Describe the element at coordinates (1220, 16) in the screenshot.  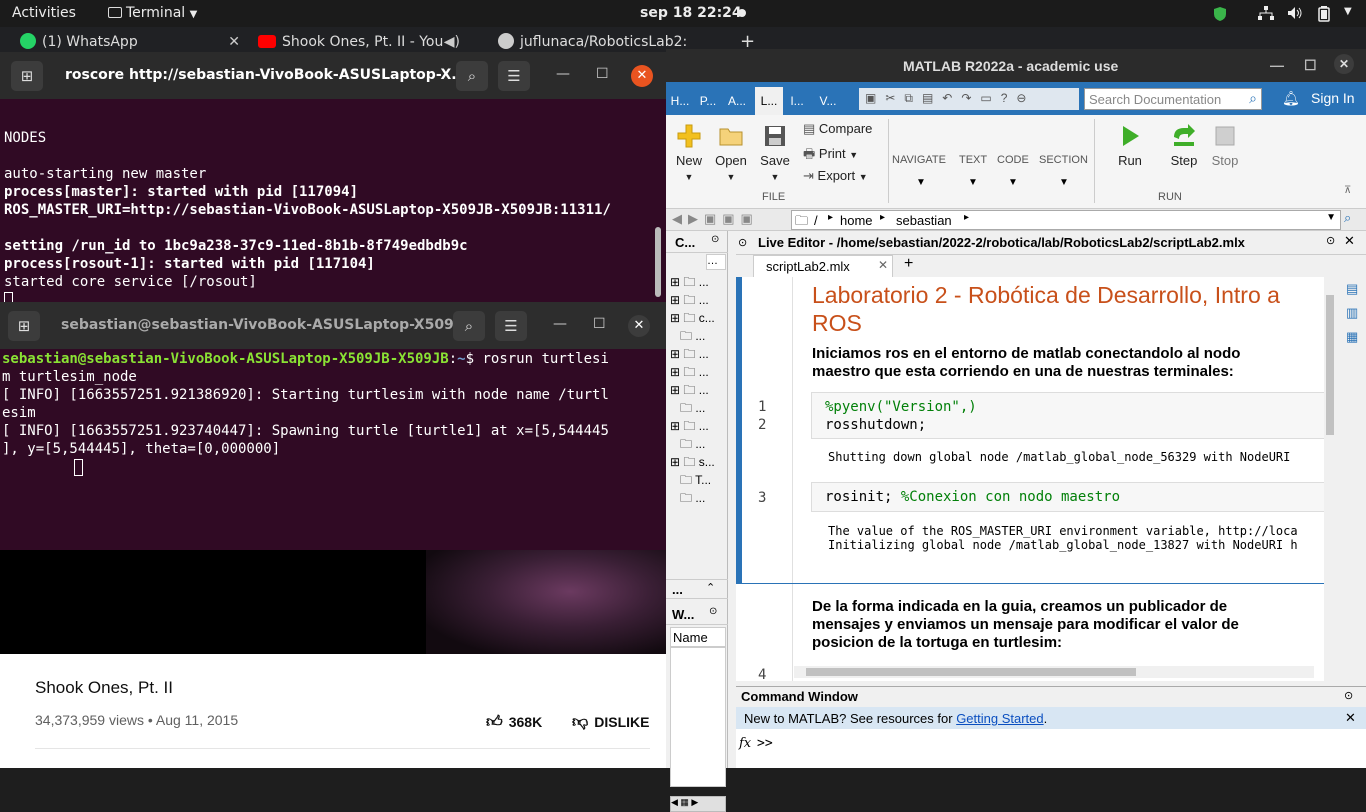
I see `shield-icon` at that location.